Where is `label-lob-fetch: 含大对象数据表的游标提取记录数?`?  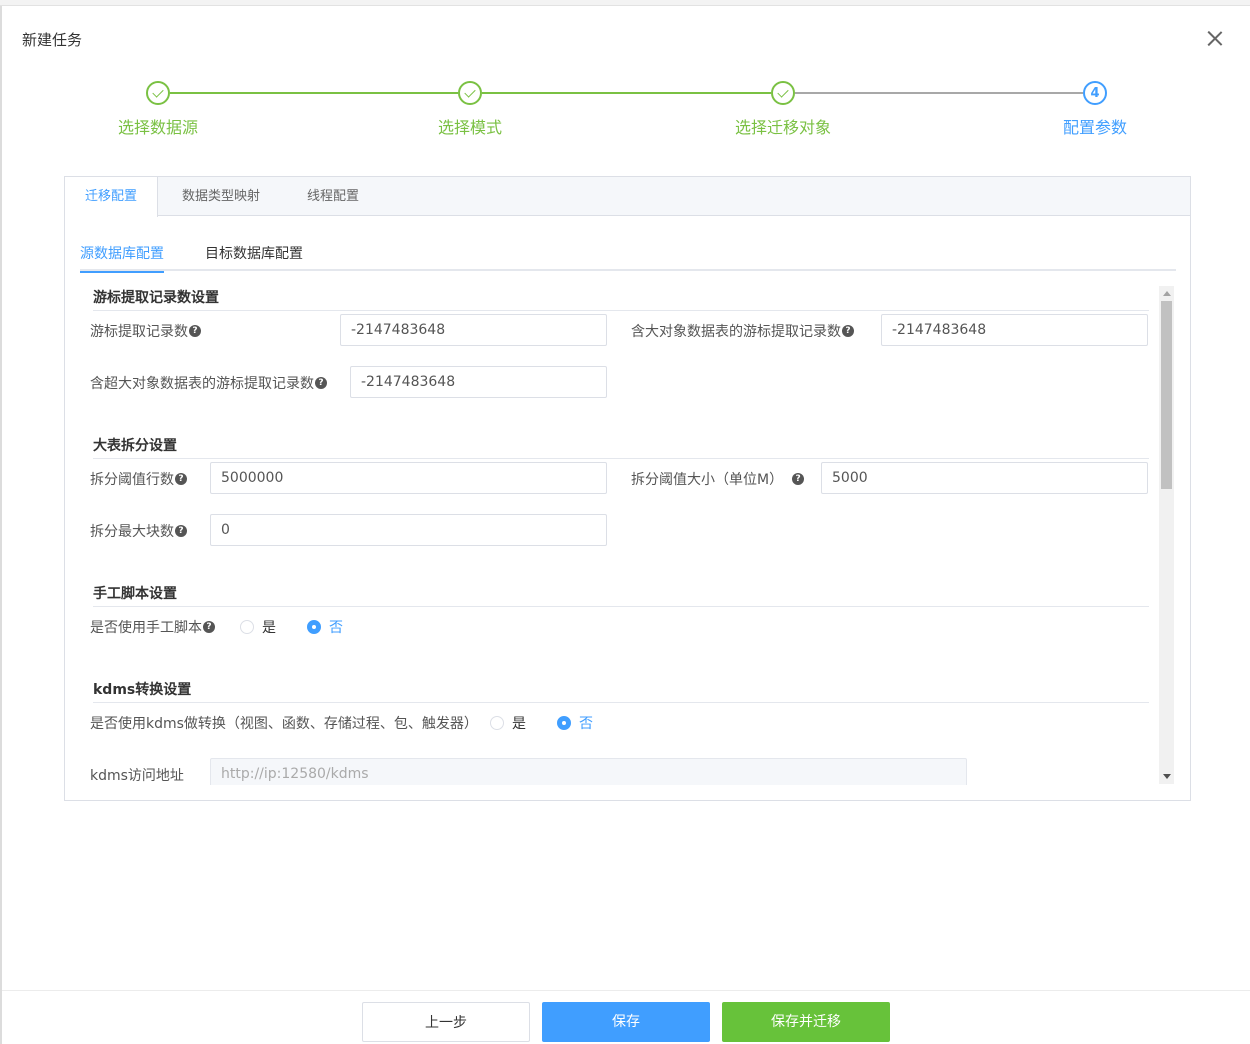
label-lob-fetch: 含大对象数据表的游标提取记录数? is located at coordinates (742, 331).